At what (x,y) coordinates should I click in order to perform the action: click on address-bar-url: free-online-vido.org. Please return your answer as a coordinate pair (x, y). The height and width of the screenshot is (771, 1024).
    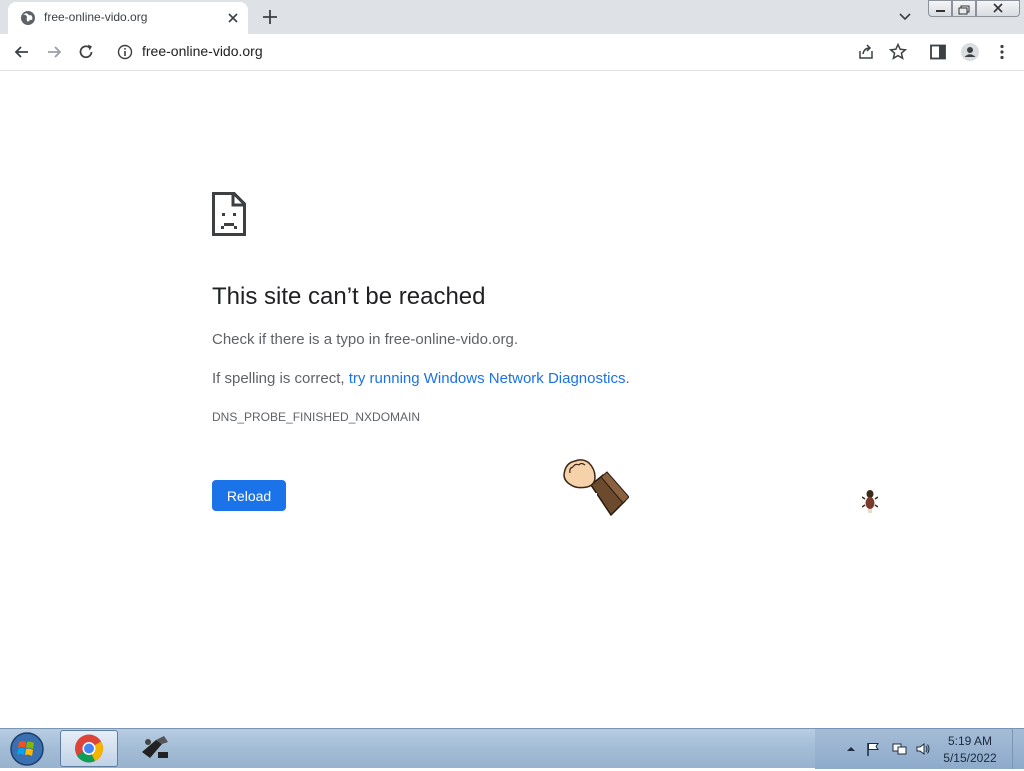
    Looking at the image, I should click on (202, 51).